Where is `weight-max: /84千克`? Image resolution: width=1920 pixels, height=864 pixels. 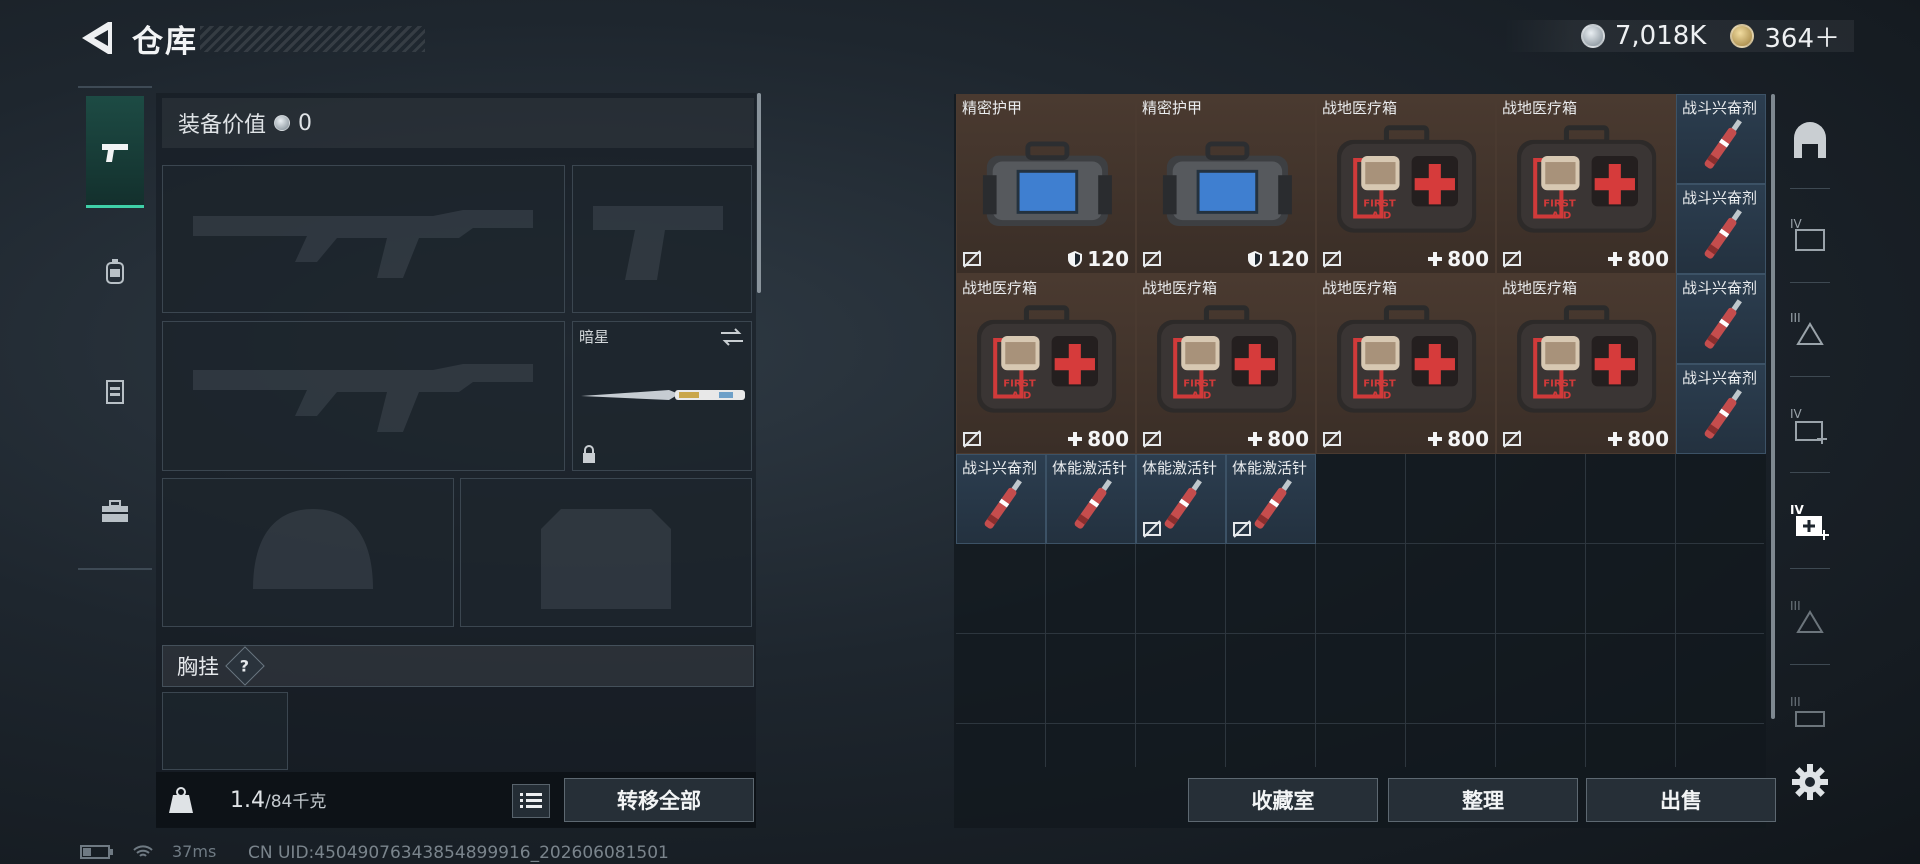
weight-max: /84千克 is located at coordinates (296, 802).